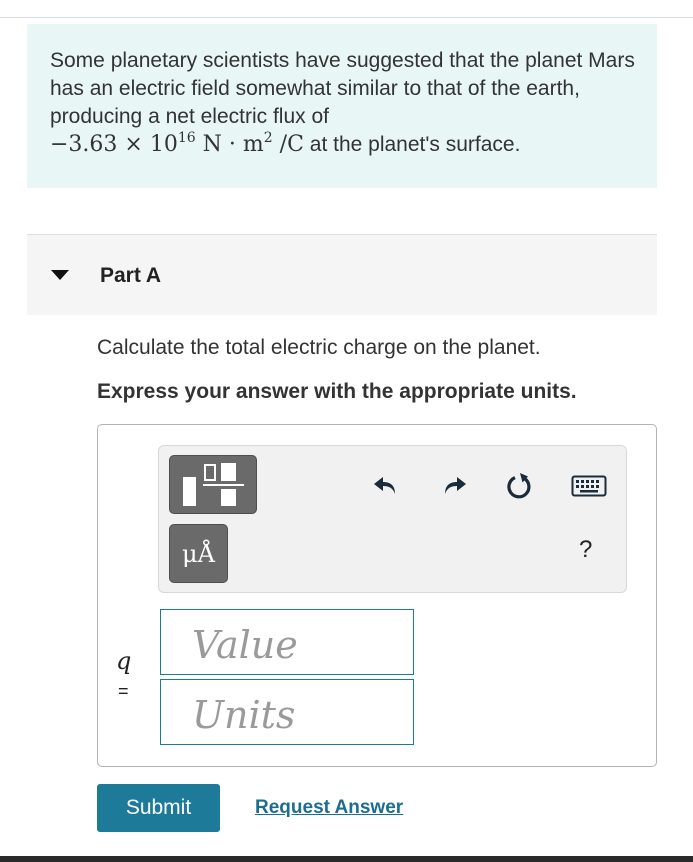 This screenshot has height=862, width=693. What do you see at coordinates (329, 808) in the screenshot?
I see `request-answer-link: Request Answer` at bounding box center [329, 808].